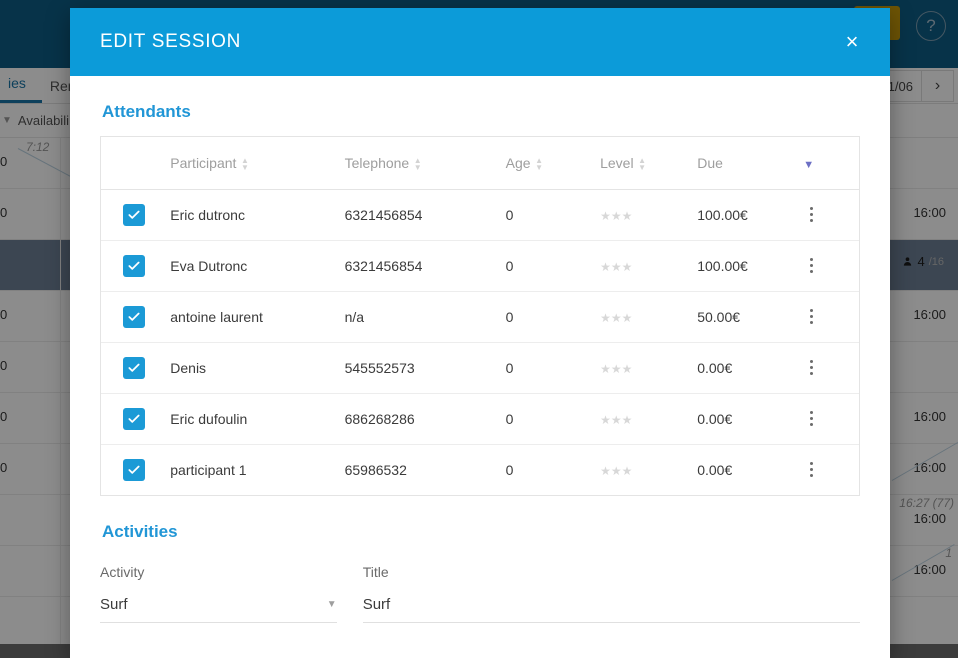 The width and height of the screenshot is (958, 658). I want to click on dialog-header: EDIT SESSION ×, so click(480, 42).